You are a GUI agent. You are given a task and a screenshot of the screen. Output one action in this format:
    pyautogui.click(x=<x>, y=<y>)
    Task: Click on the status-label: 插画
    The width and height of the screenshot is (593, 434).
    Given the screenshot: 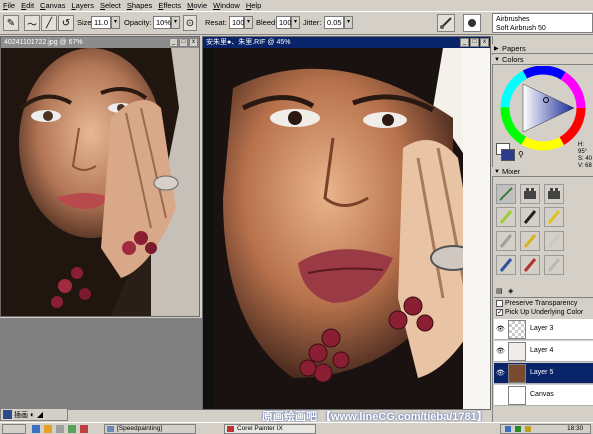 What is the action you would take?
    pyautogui.click(x=21, y=415)
    